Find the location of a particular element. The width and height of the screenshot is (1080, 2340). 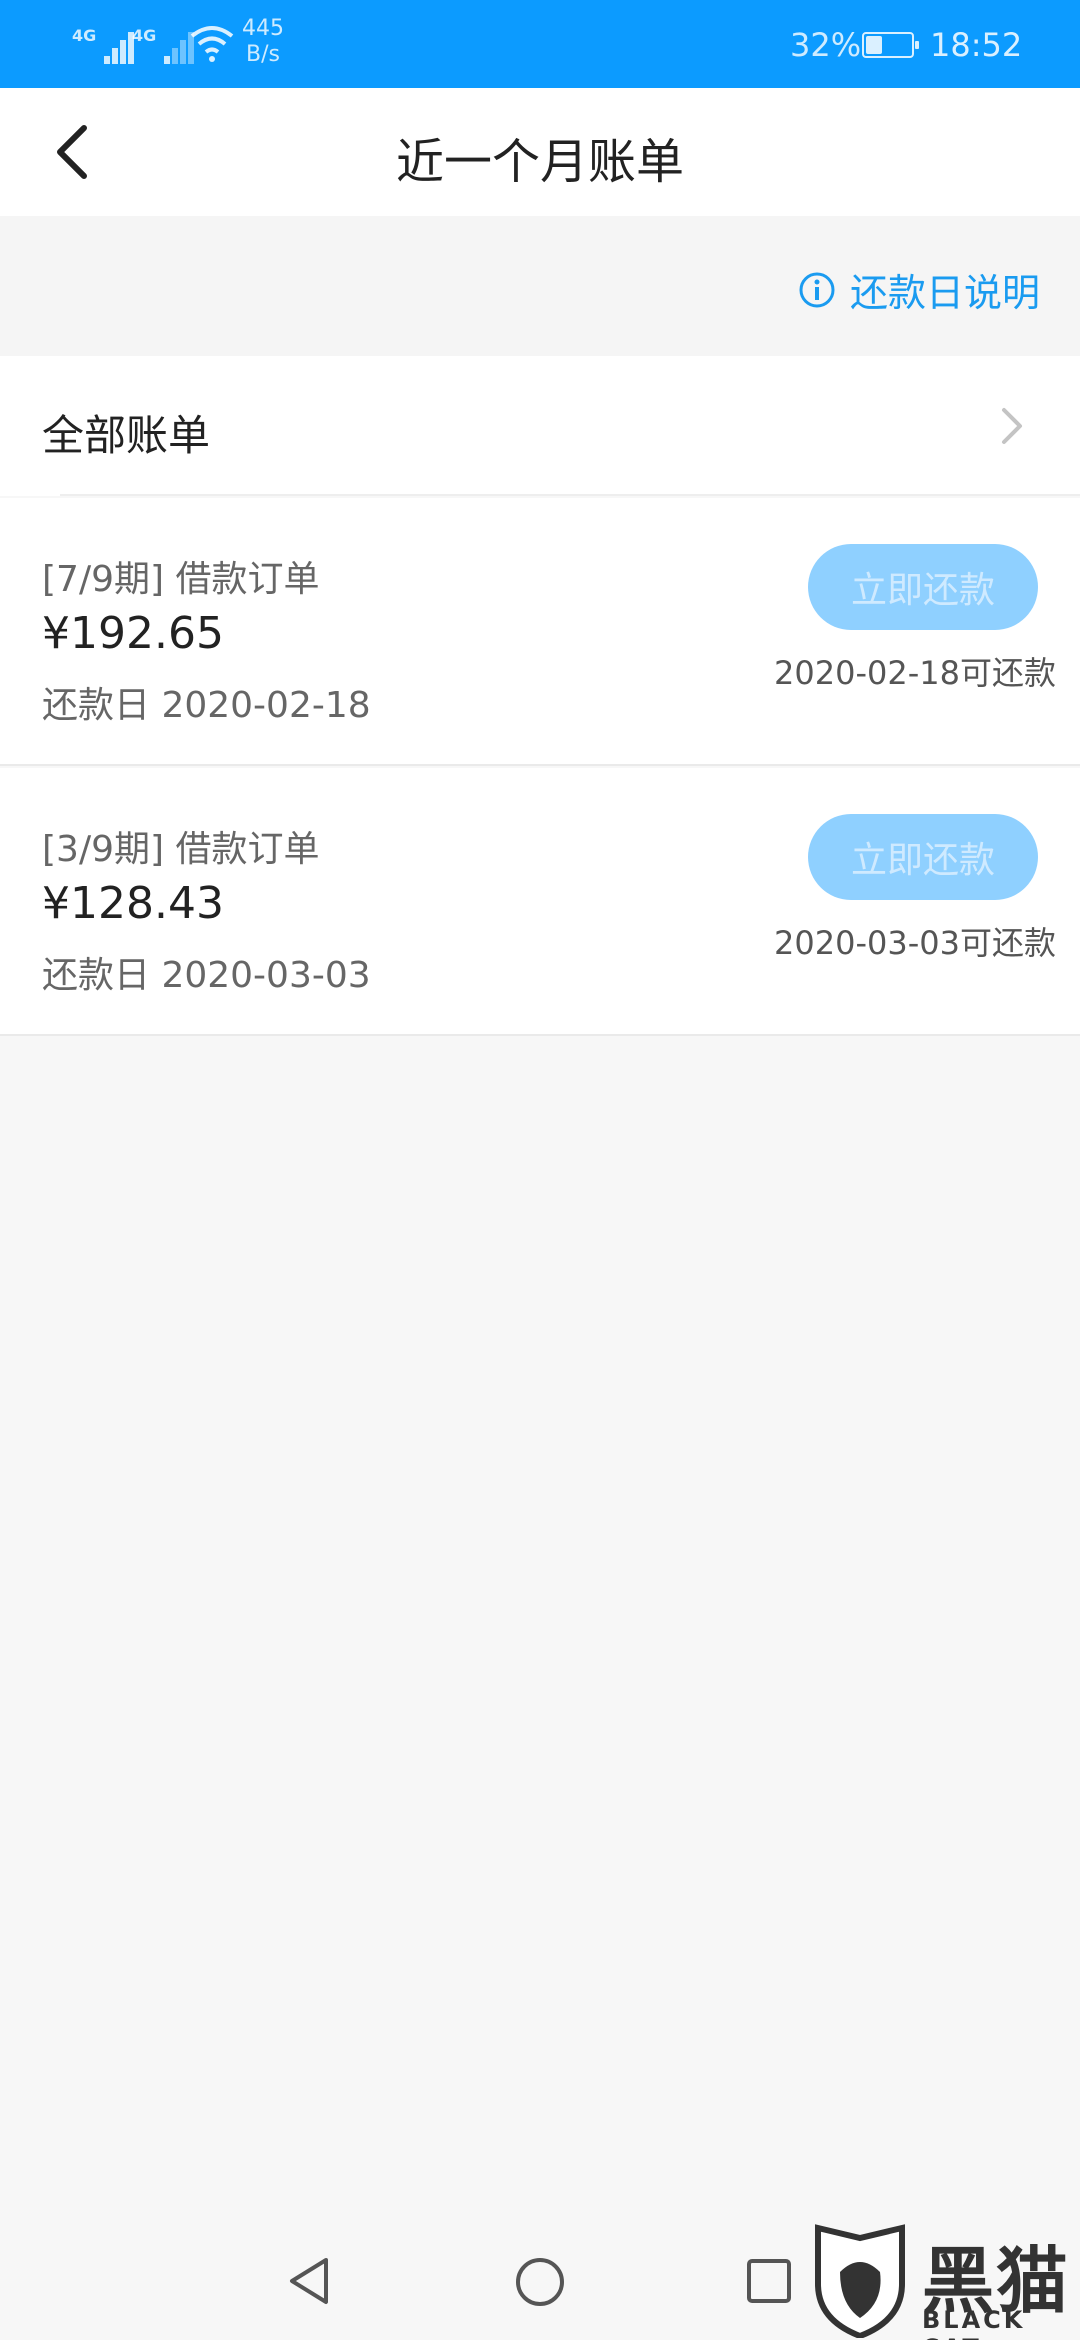

info-icon is located at coordinates (817, 289).